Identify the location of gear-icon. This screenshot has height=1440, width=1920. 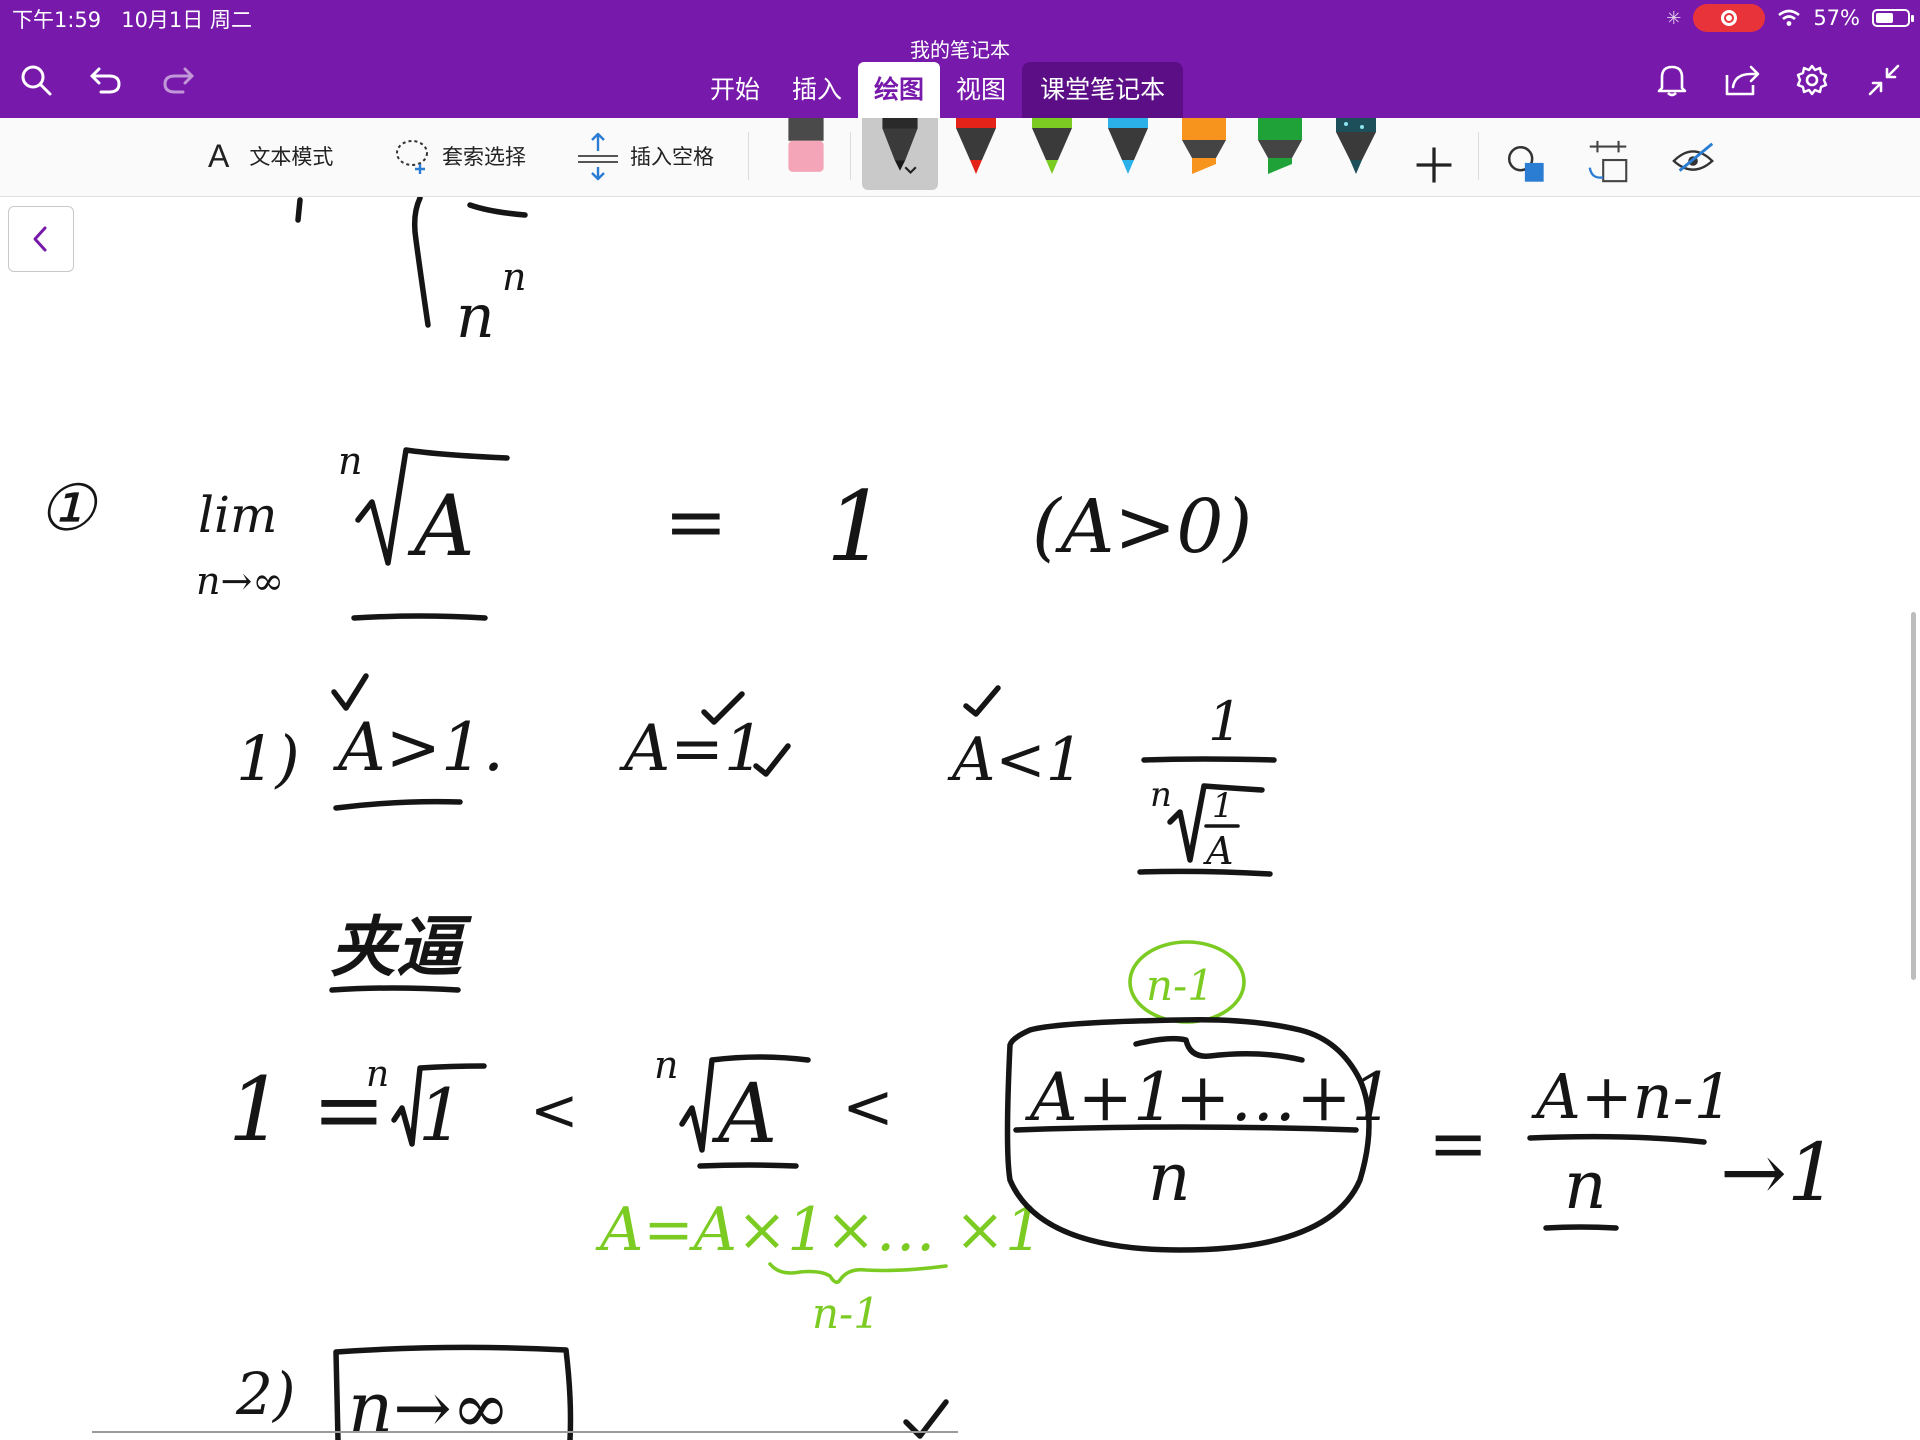
(1812, 80).